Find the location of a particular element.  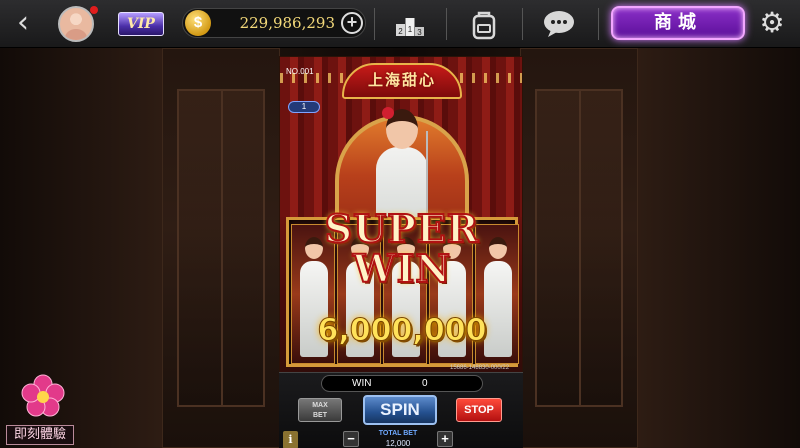

coin-balance: $ 229,986,293 + is located at coordinates (274, 23).